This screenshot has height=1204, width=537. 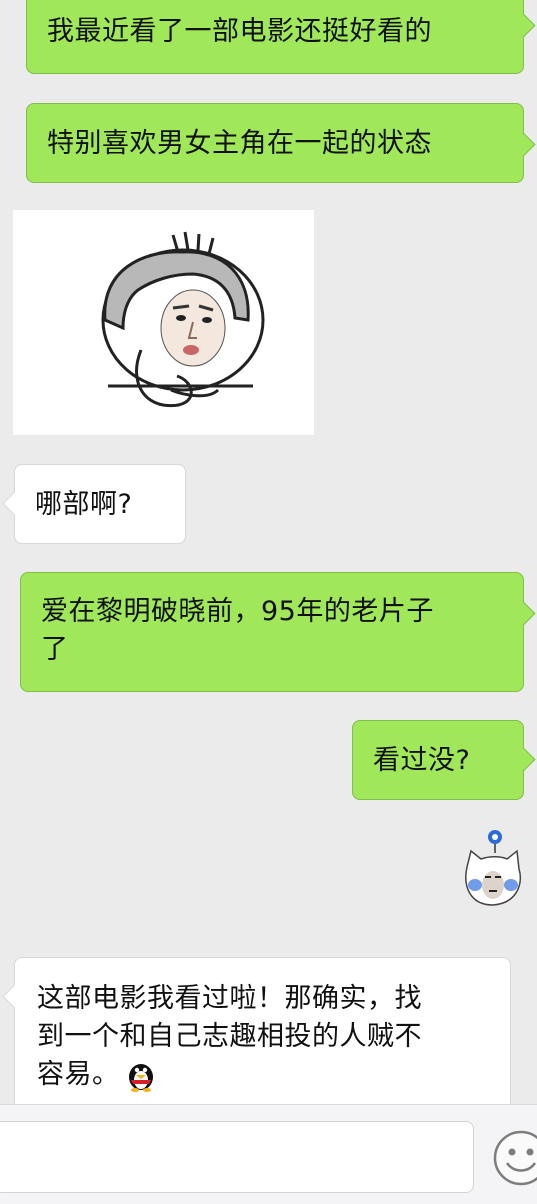 What do you see at coordinates (514, 1158) in the screenshot?
I see `smiley-face-icon` at bounding box center [514, 1158].